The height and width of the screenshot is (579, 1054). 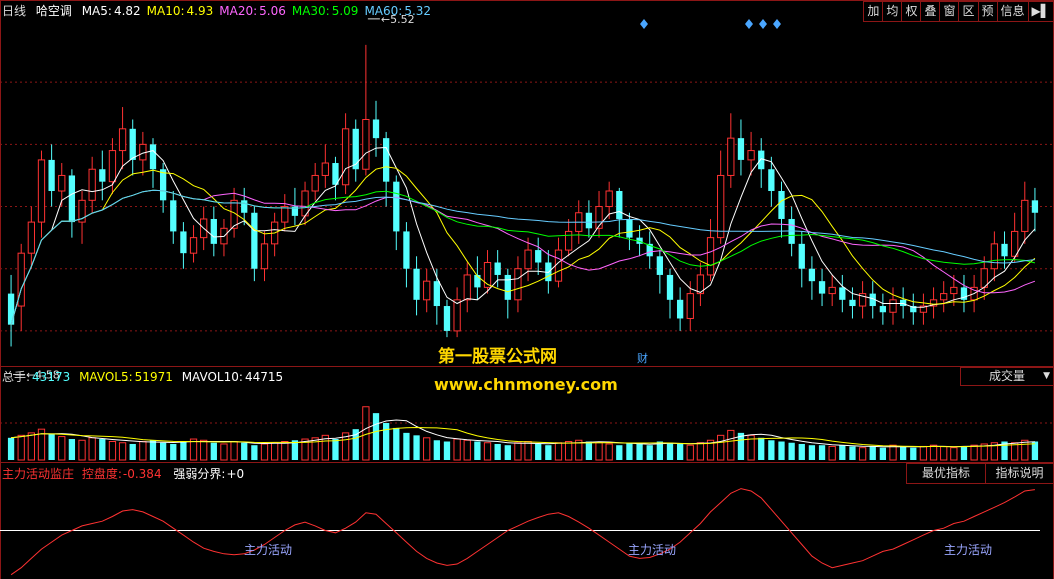 I want to click on strength-split-value: +0, so click(x=235, y=474).